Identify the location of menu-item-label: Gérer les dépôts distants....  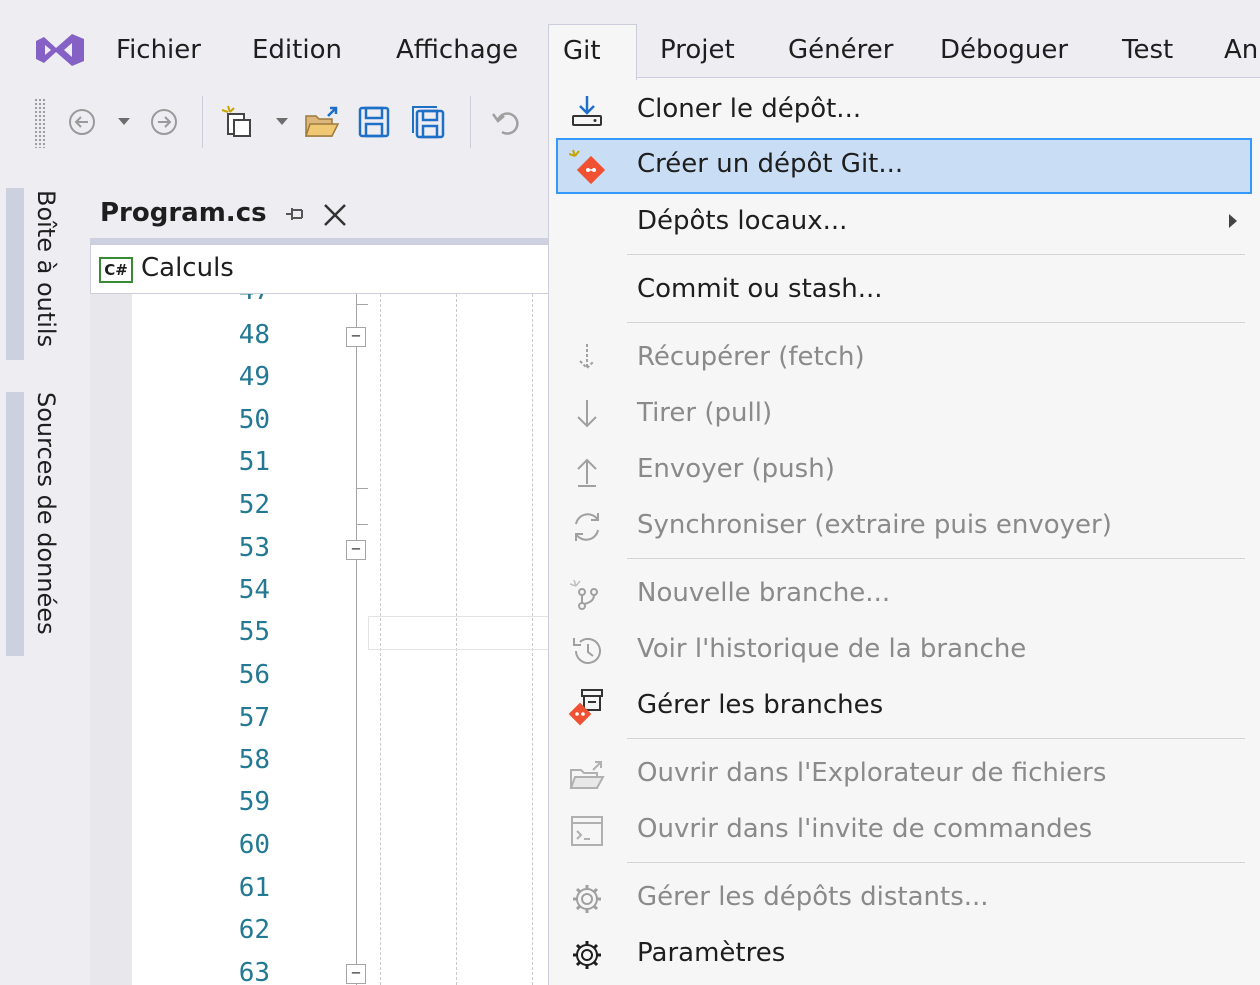
(813, 897).